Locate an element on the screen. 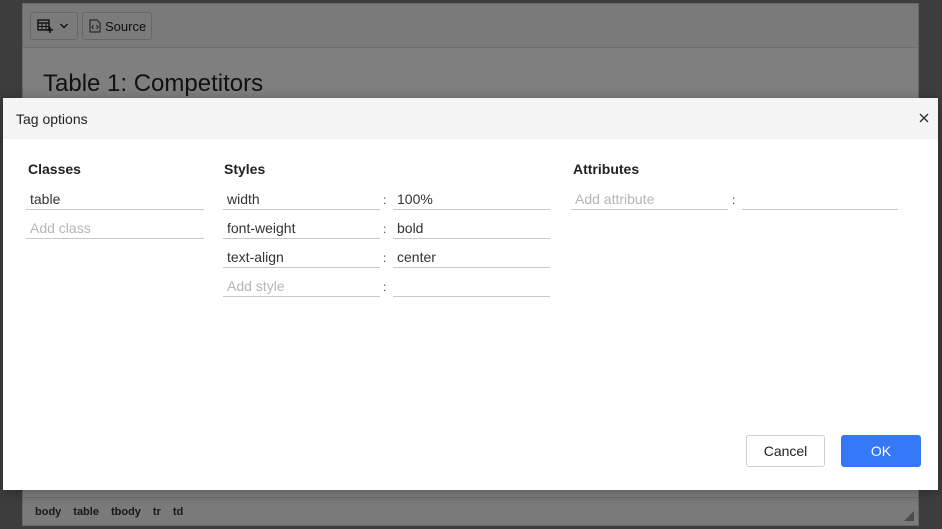  cancel-button: Cancel is located at coordinates (785, 451).